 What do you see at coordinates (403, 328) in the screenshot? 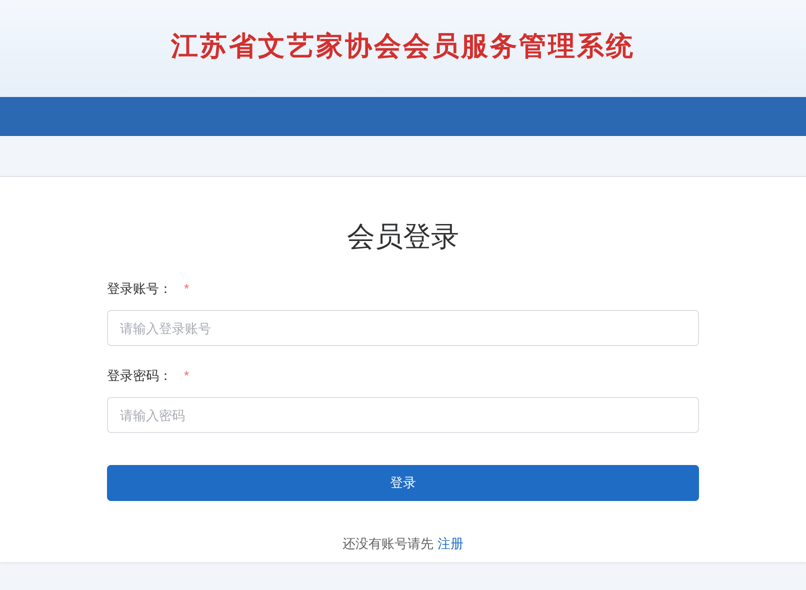
I see `input-field: 请输入登录账号` at bounding box center [403, 328].